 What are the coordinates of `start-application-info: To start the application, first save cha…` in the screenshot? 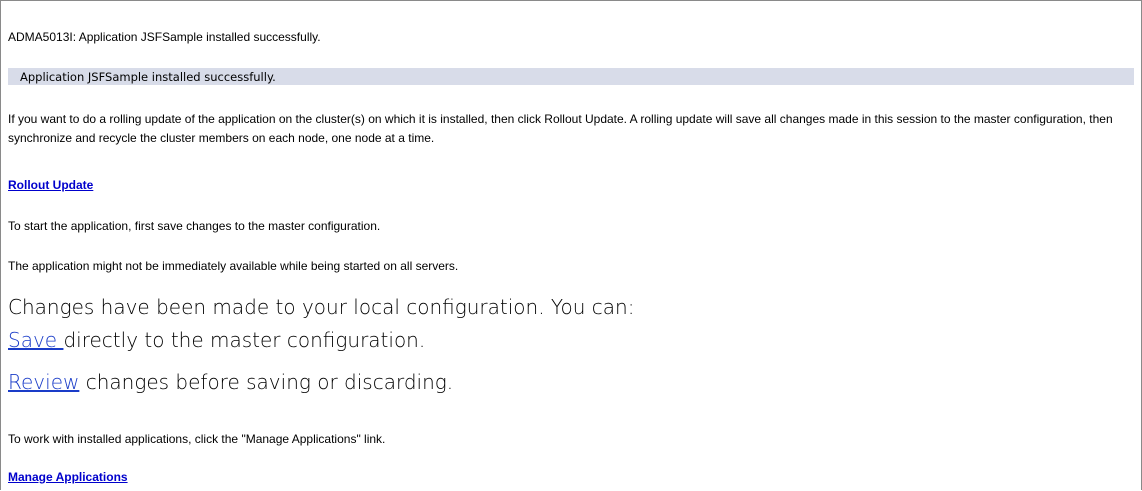 It's located at (194, 226).